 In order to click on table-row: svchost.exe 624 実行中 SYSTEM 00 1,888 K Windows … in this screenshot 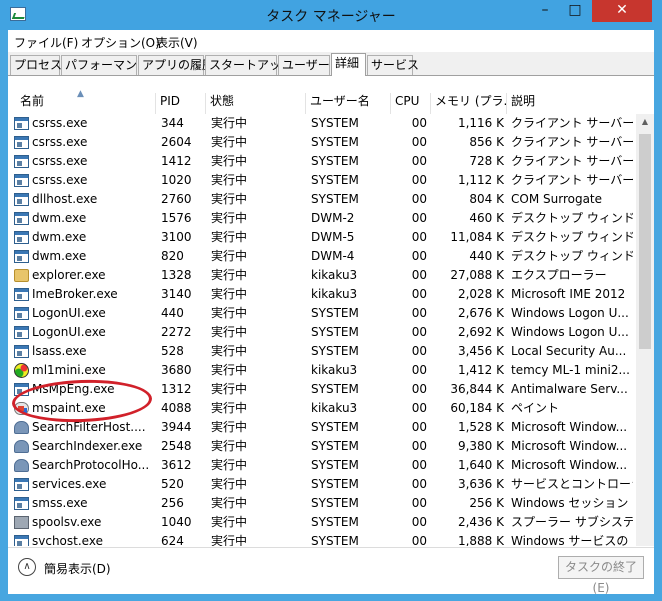, I will do `click(331, 539)`.